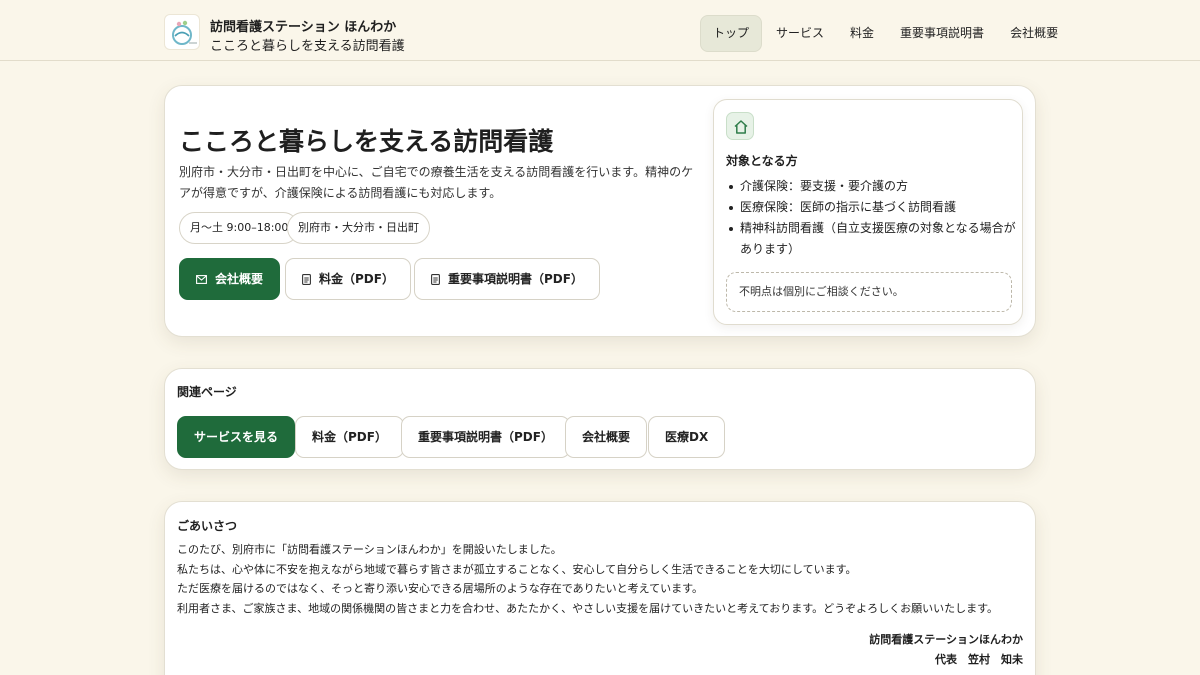 This screenshot has width=1200, height=675. What do you see at coordinates (182, 32) in the screenshot?
I see `logo-icon` at bounding box center [182, 32].